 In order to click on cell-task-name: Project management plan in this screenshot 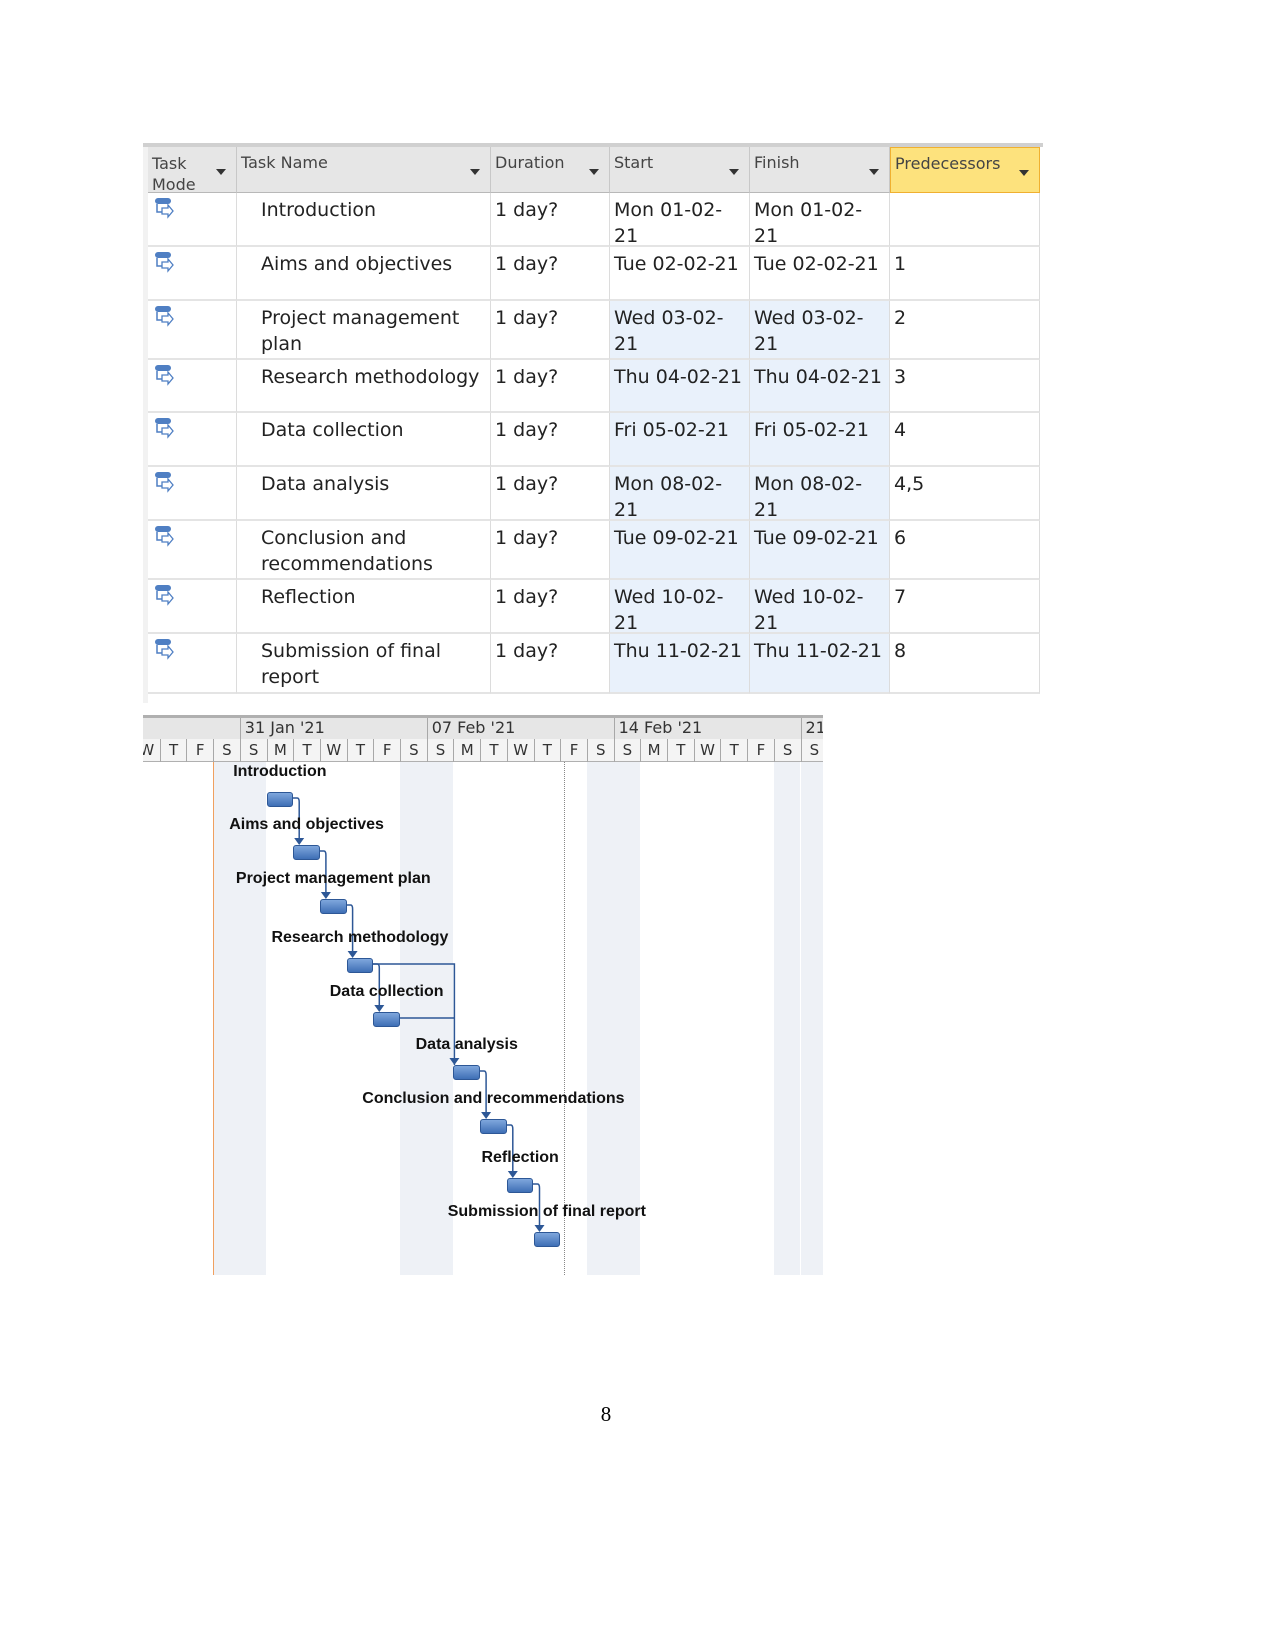, I will do `click(364, 330)`.